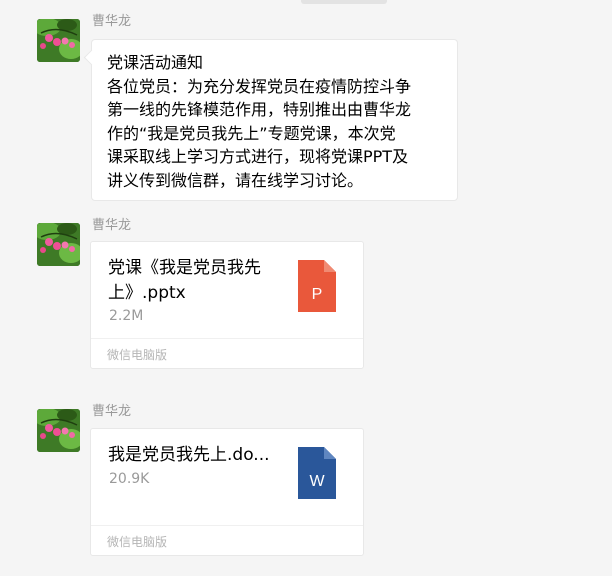  I want to click on docx-file-icon: W, so click(317, 473).